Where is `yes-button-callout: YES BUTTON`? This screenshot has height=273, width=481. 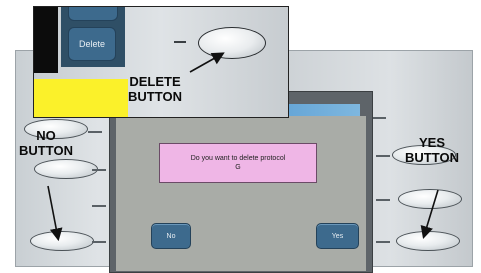 yes-button-callout: YES BUTTON is located at coordinates (432, 150).